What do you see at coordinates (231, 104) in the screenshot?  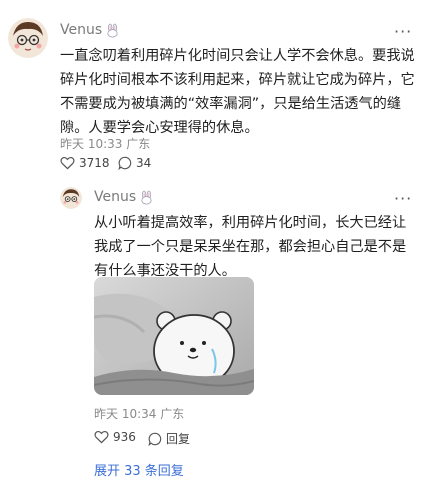 I see `comment-text-line: 不需要成为被填满的“效率漏洞”，只是给生活透气的缝` at bounding box center [231, 104].